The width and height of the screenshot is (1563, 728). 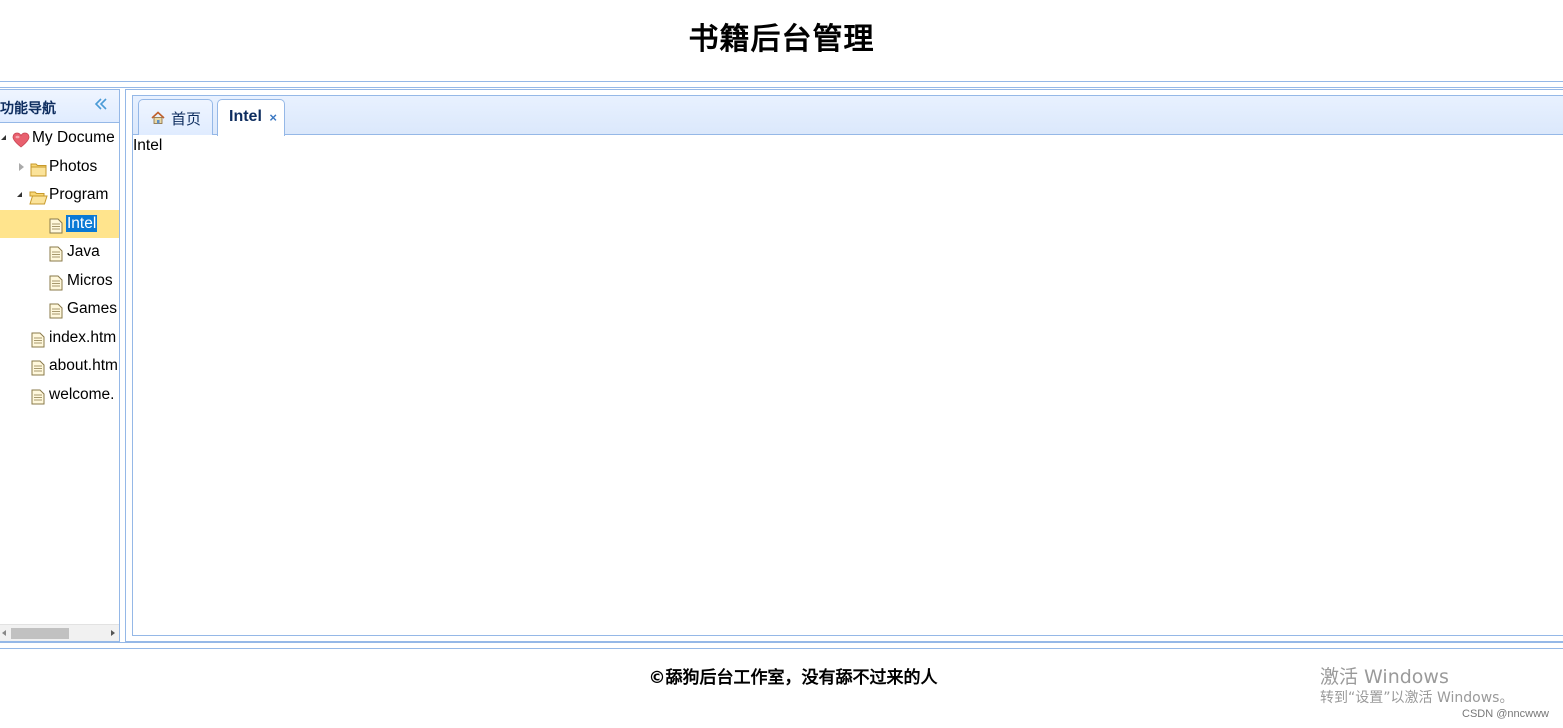 I want to click on tab-label: 首页, so click(x=186, y=119).